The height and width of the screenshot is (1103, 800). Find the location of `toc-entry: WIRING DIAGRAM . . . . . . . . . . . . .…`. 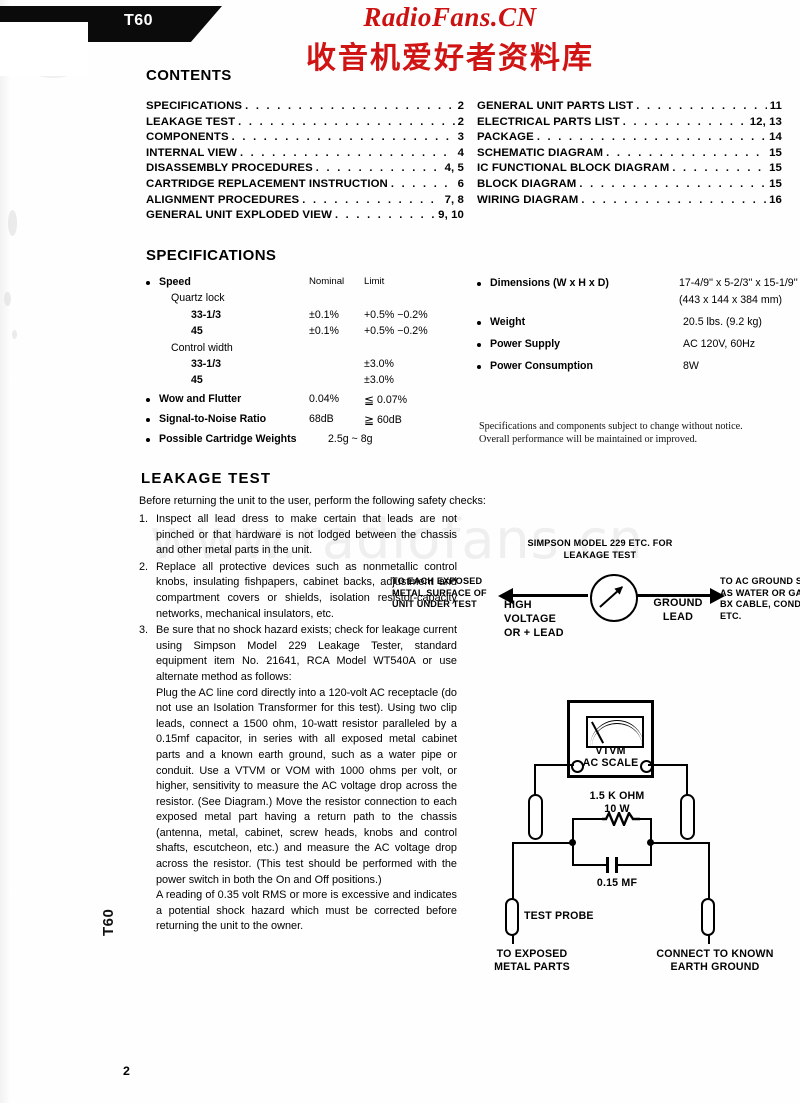

toc-entry: WIRING DIAGRAM . . . . . . . . . . . . .… is located at coordinates (629, 202).